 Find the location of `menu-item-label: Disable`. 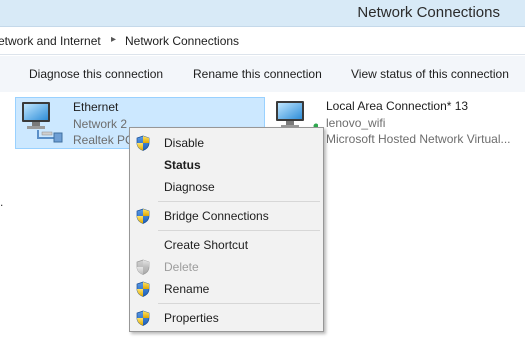

menu-item-label: Disable is located at coordinates (184, 143).